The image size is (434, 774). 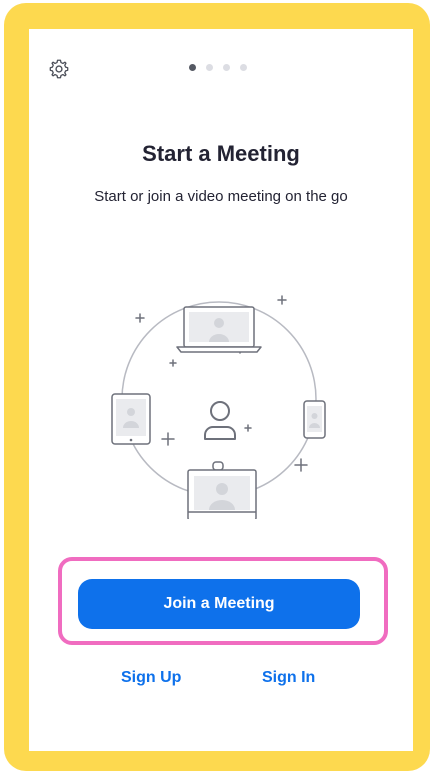 I want to click on tablet-icon, so click(x=131, y=419).